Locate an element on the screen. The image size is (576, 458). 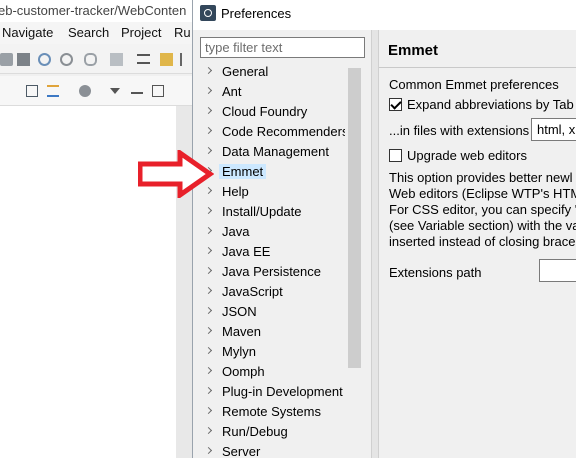
tree-item-install-update: Install/Update is located at coordinates (269, 212).